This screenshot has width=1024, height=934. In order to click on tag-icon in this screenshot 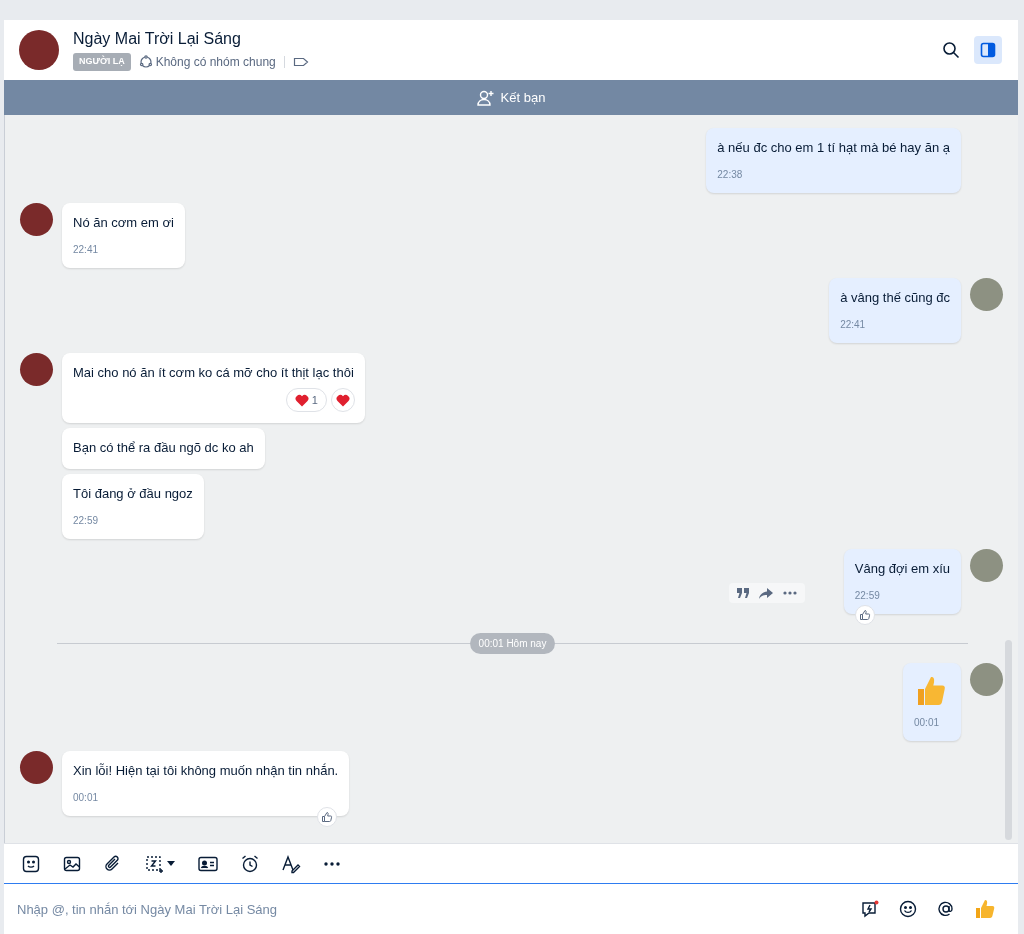, I will do `click(300, 62)`.